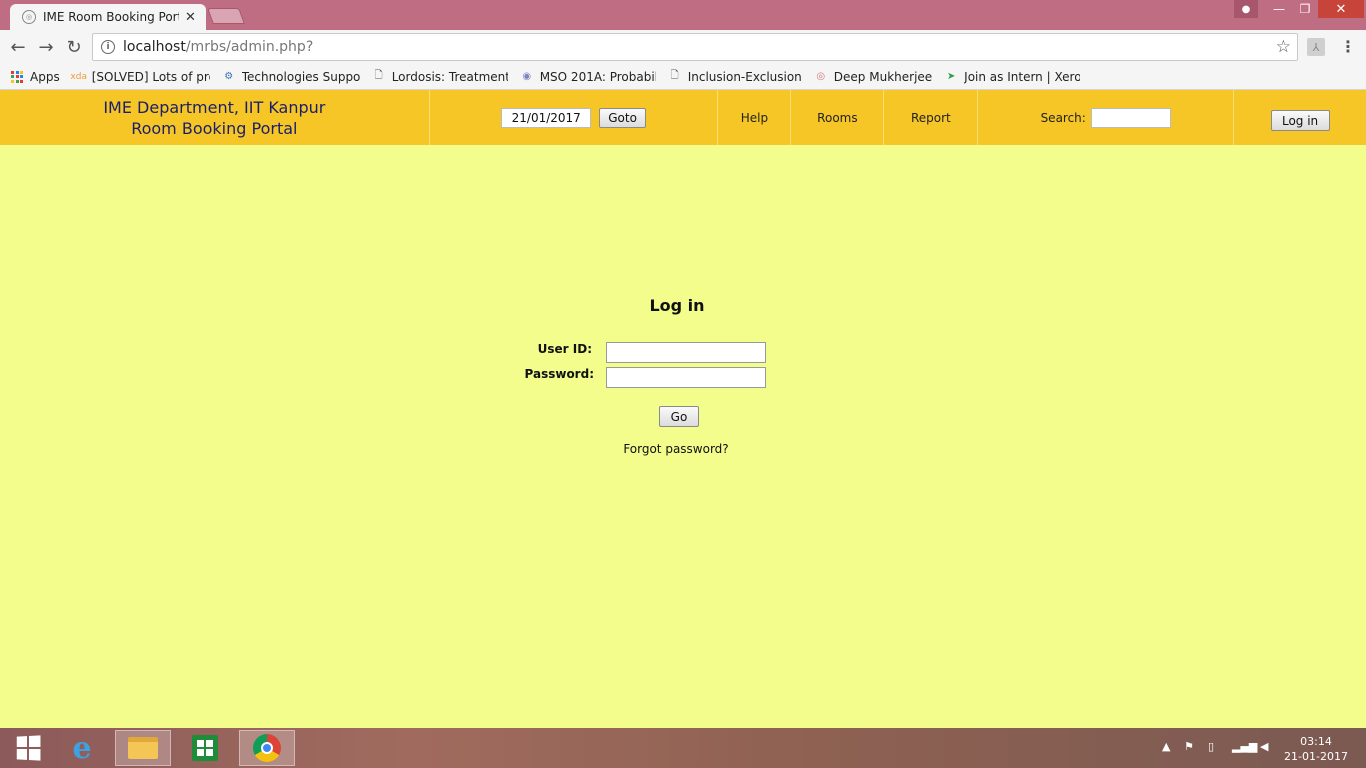 Image resolution: width=1366 pixels, height=768 pixels. I want to click on bookmark-label: MSO 201A: Probabilit, so click(597, 76).